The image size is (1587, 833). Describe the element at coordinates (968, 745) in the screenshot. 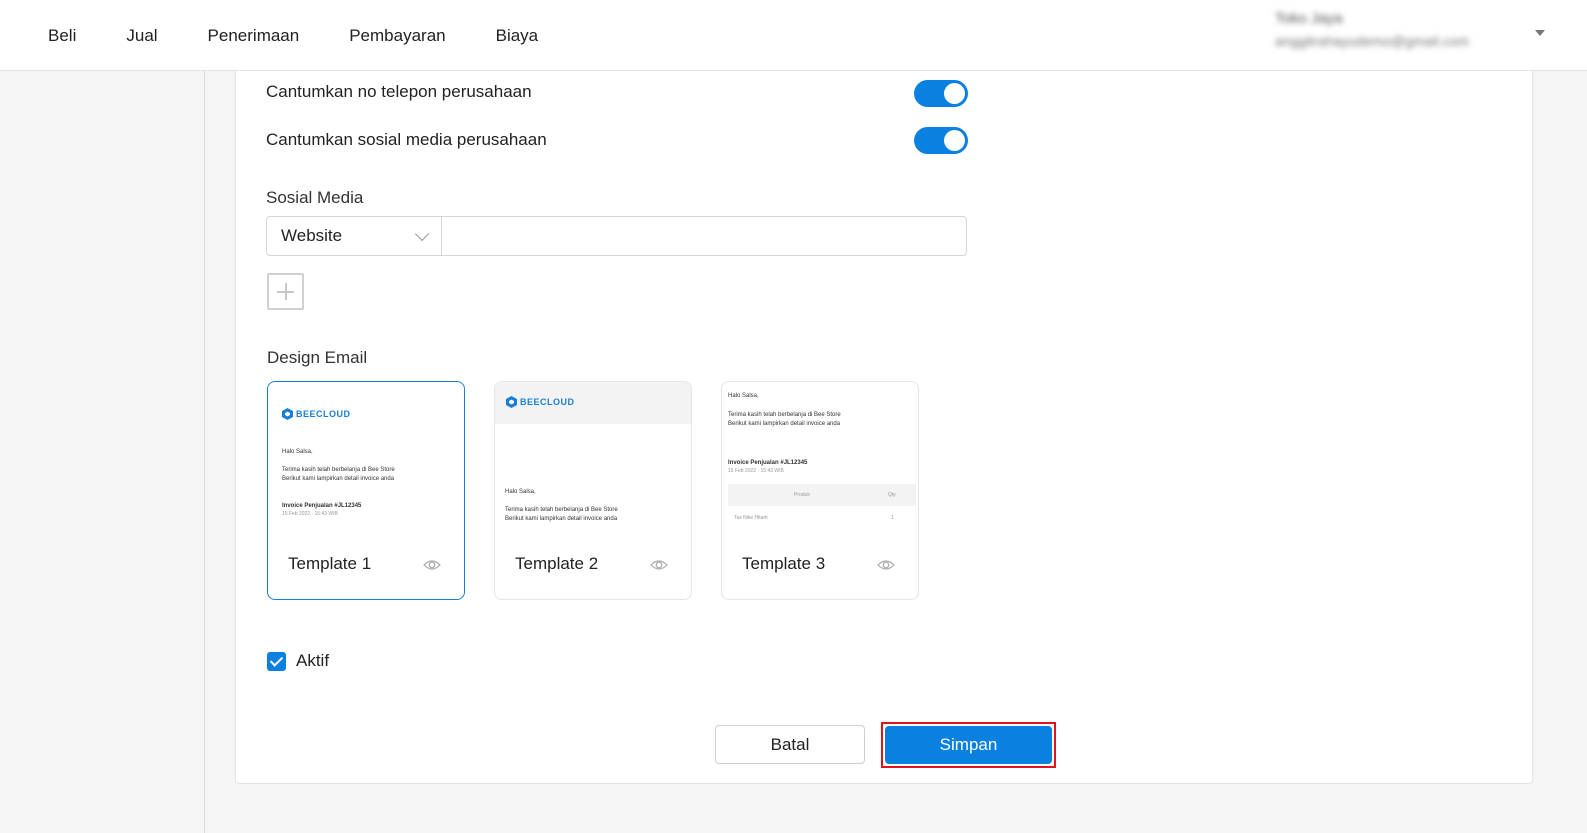

I see `save-button: Simpan` at that location.